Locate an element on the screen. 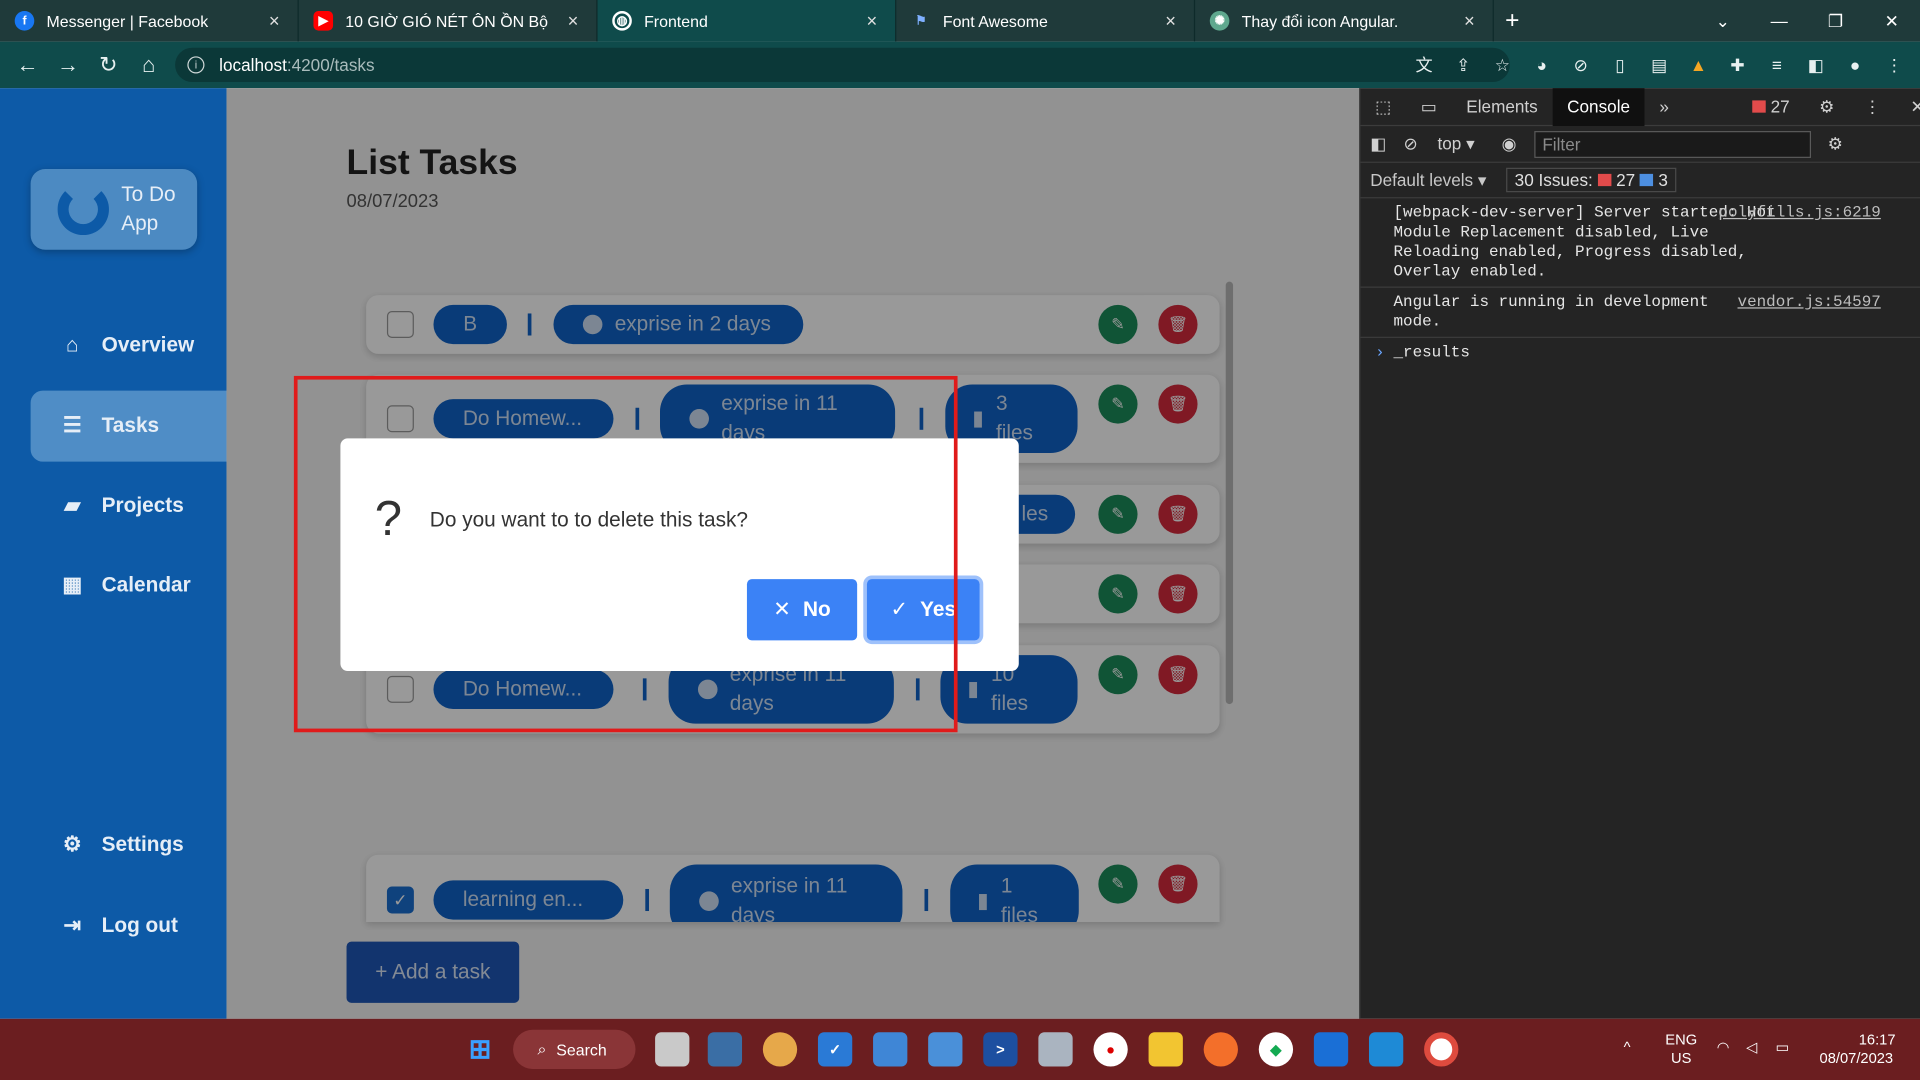  eye-icon: ◉ is located at coordinates (1509, 143).